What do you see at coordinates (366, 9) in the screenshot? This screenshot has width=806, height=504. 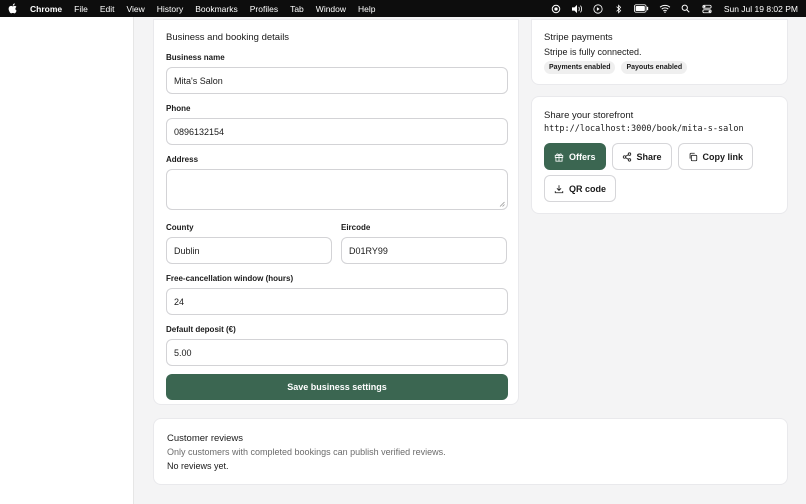 I see `menu-help: Help` at bounding box center [366, 9].